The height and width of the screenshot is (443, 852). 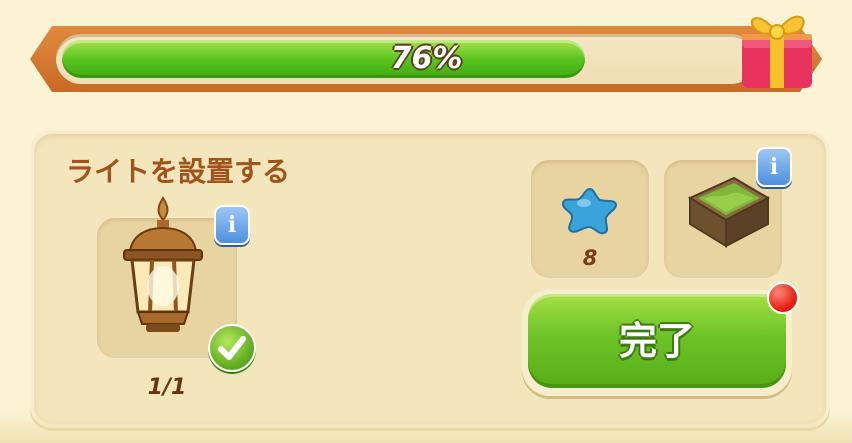 I want to click on gift-box-icon, so click(x=776, y=46).